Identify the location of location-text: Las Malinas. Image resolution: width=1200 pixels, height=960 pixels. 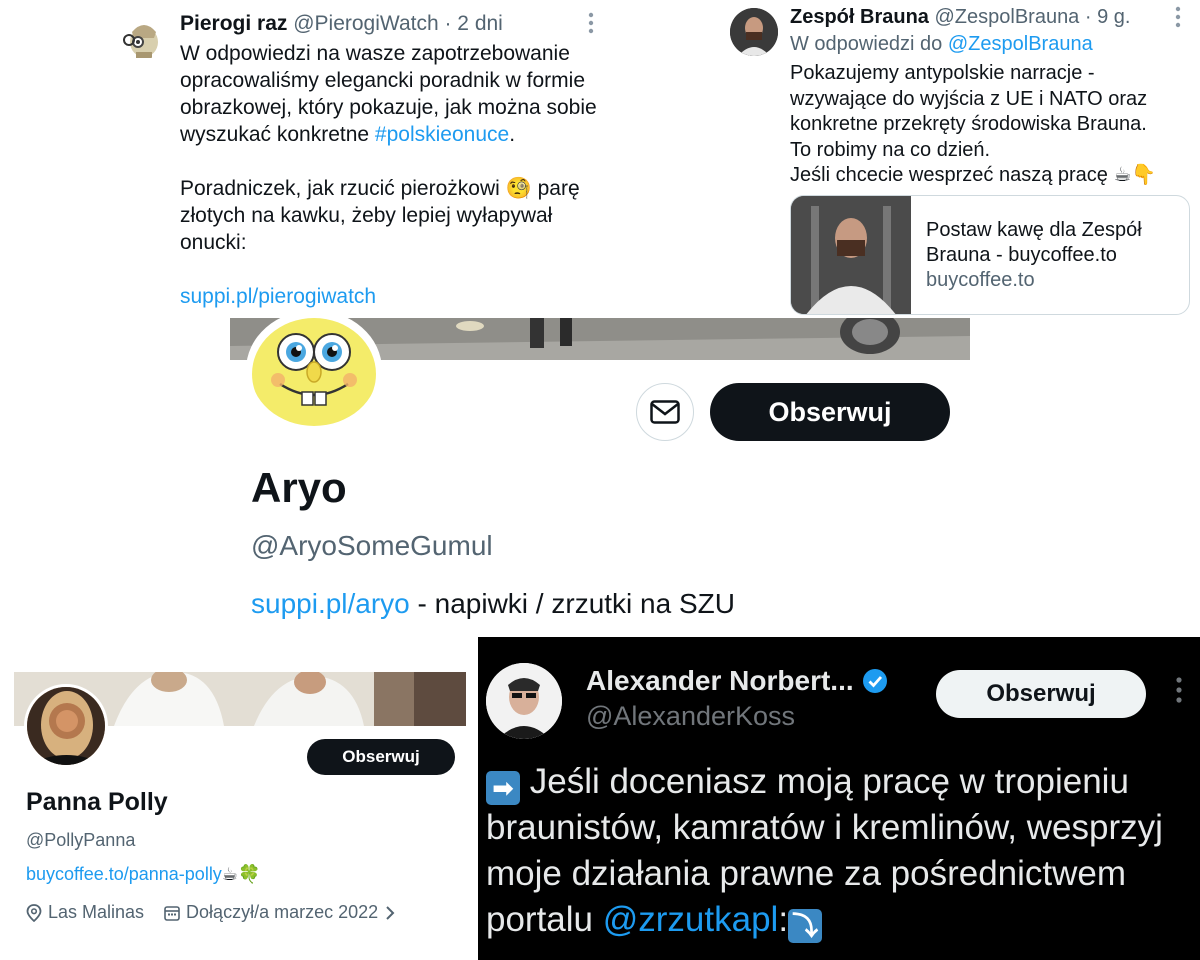
(96, 912).